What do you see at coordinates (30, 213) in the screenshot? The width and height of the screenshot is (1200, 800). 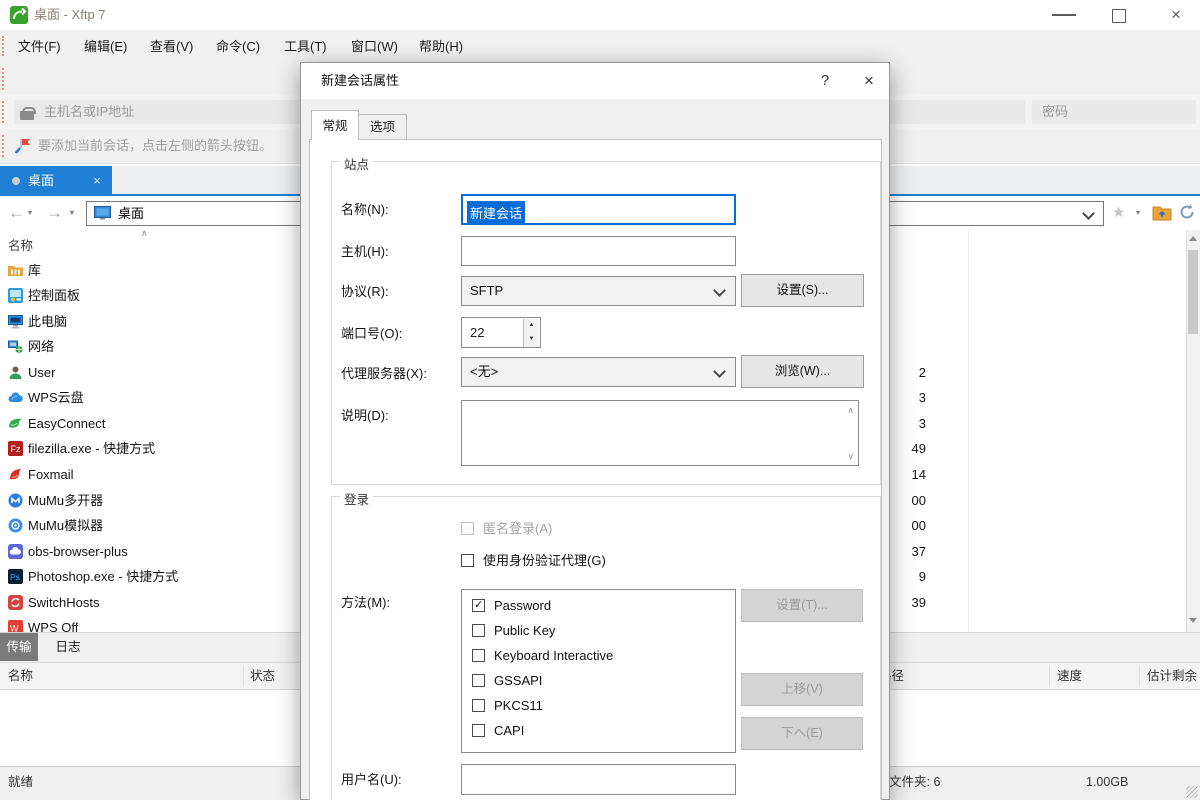 I see `back-dropdown-icon: ▾` at bounding box center [30, 213].